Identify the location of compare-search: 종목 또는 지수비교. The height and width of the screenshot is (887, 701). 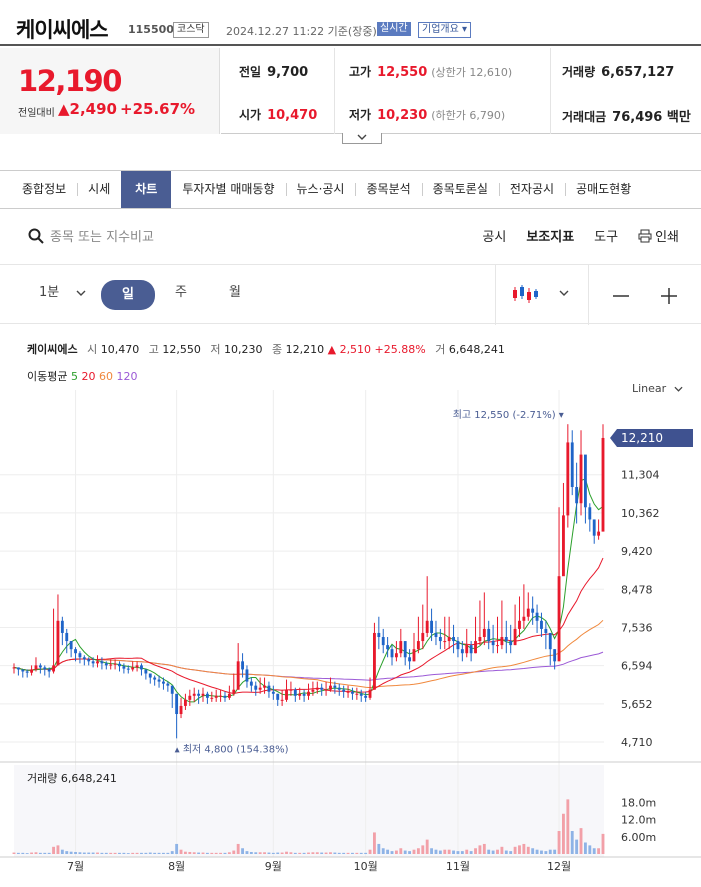
(91, 235).